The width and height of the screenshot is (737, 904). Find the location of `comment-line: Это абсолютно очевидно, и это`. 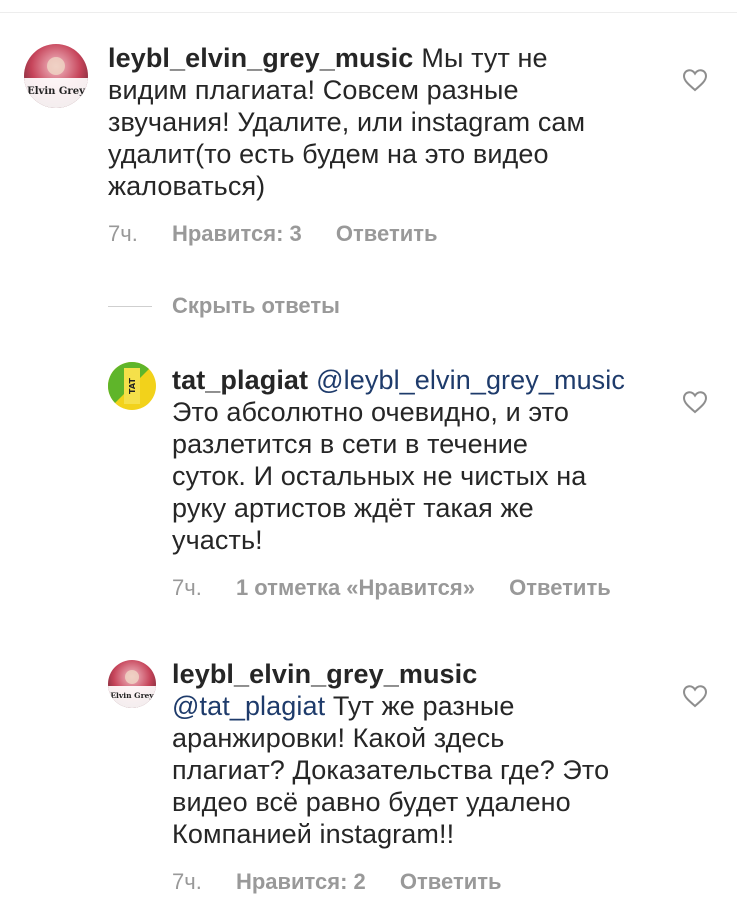

comment-line: Это абсолютно очевидно, и это is located at coordinates (370, 412).